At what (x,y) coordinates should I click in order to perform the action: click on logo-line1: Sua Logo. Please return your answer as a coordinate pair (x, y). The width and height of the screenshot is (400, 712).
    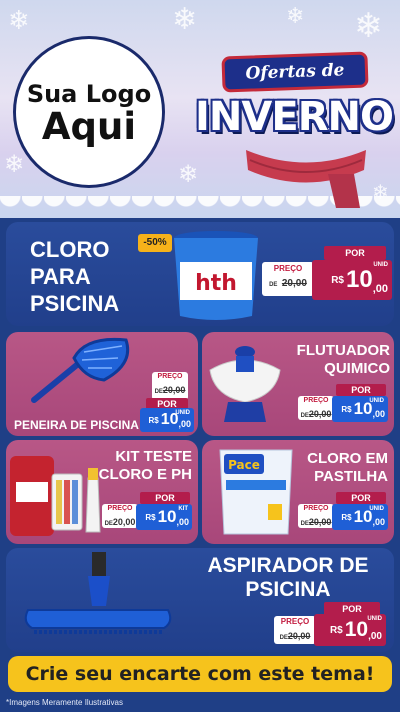
    Looking at the image, I should click on (89, 93).